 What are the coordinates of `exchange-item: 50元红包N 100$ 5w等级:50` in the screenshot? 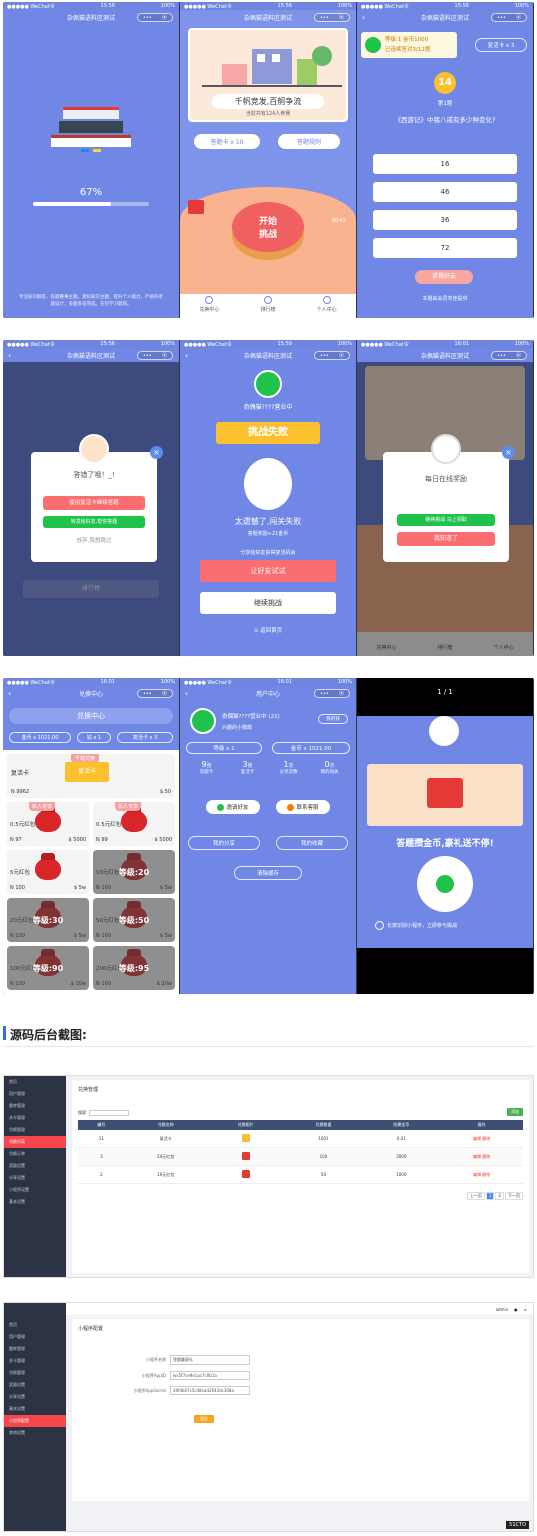 It's located at (134, 920).